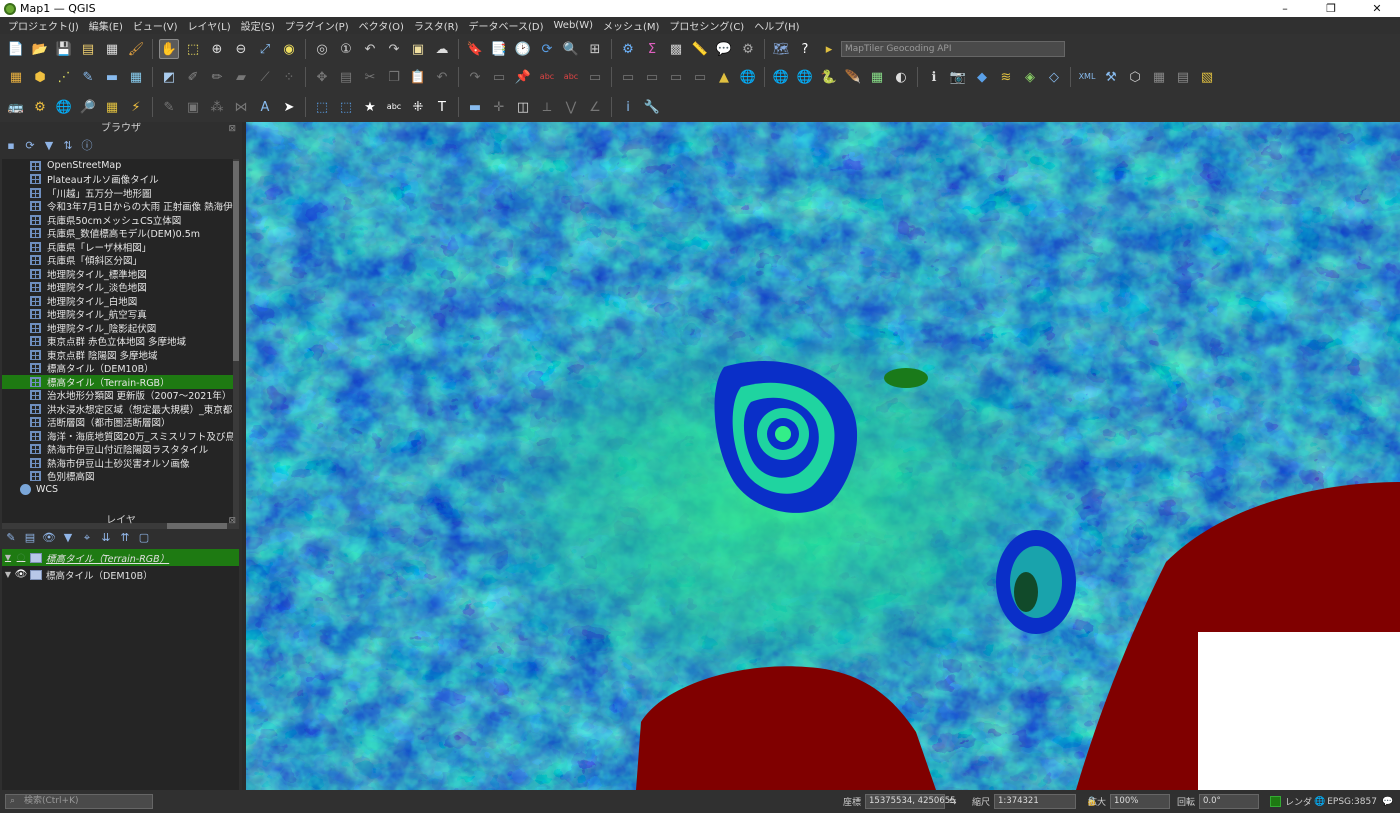 Image resolution: width=1400 pixels, height=813 pixels. I want to click on warning-triangle-icon: ▲, so click(724, 77).